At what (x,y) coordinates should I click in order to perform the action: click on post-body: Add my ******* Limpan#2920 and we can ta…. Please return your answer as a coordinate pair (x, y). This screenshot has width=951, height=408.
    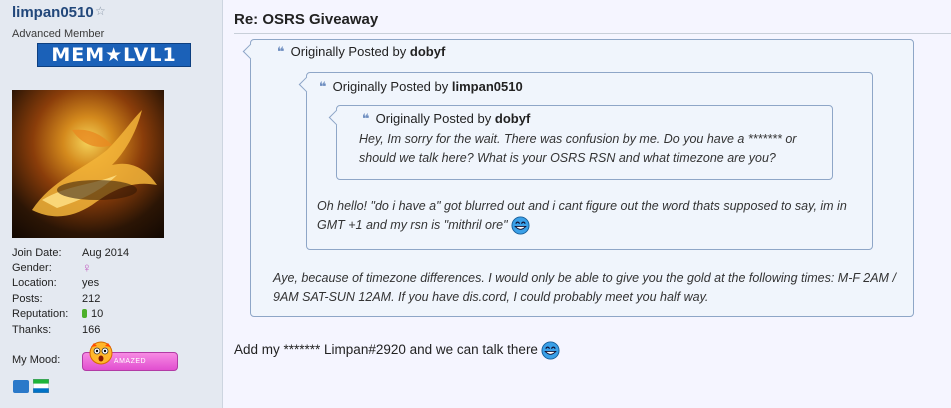
    Looking at the image, I should click on (397, 350).